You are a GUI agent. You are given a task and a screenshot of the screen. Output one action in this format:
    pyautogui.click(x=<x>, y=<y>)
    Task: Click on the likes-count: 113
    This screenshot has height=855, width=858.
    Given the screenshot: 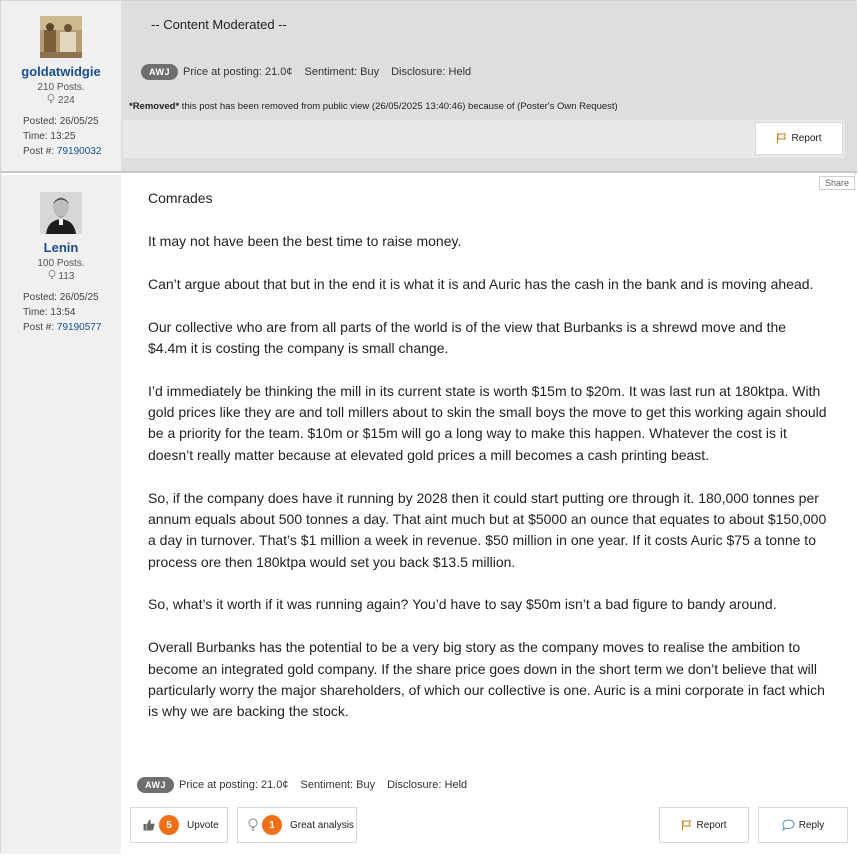 What is the action you would take?
    pyautogui.click(x=61, y=276)
    